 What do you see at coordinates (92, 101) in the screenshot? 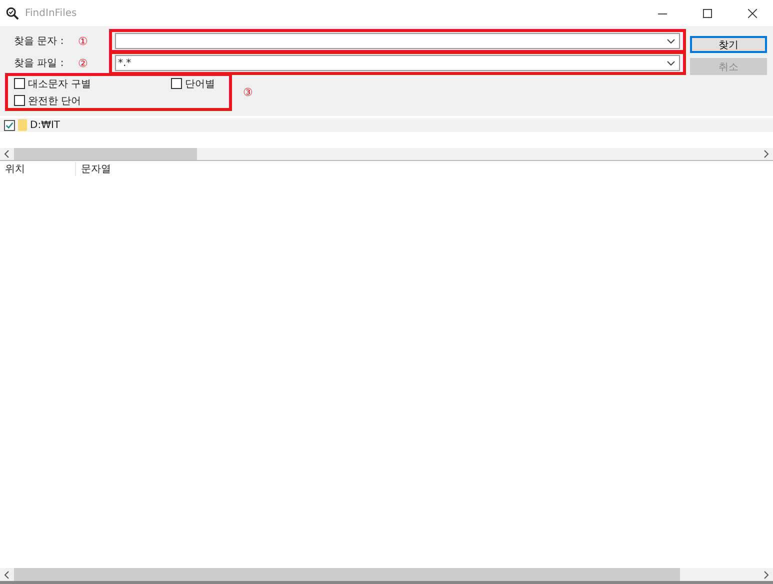
I see `checkbox-option: 완전한 단어` at bounding box center [92, 101].